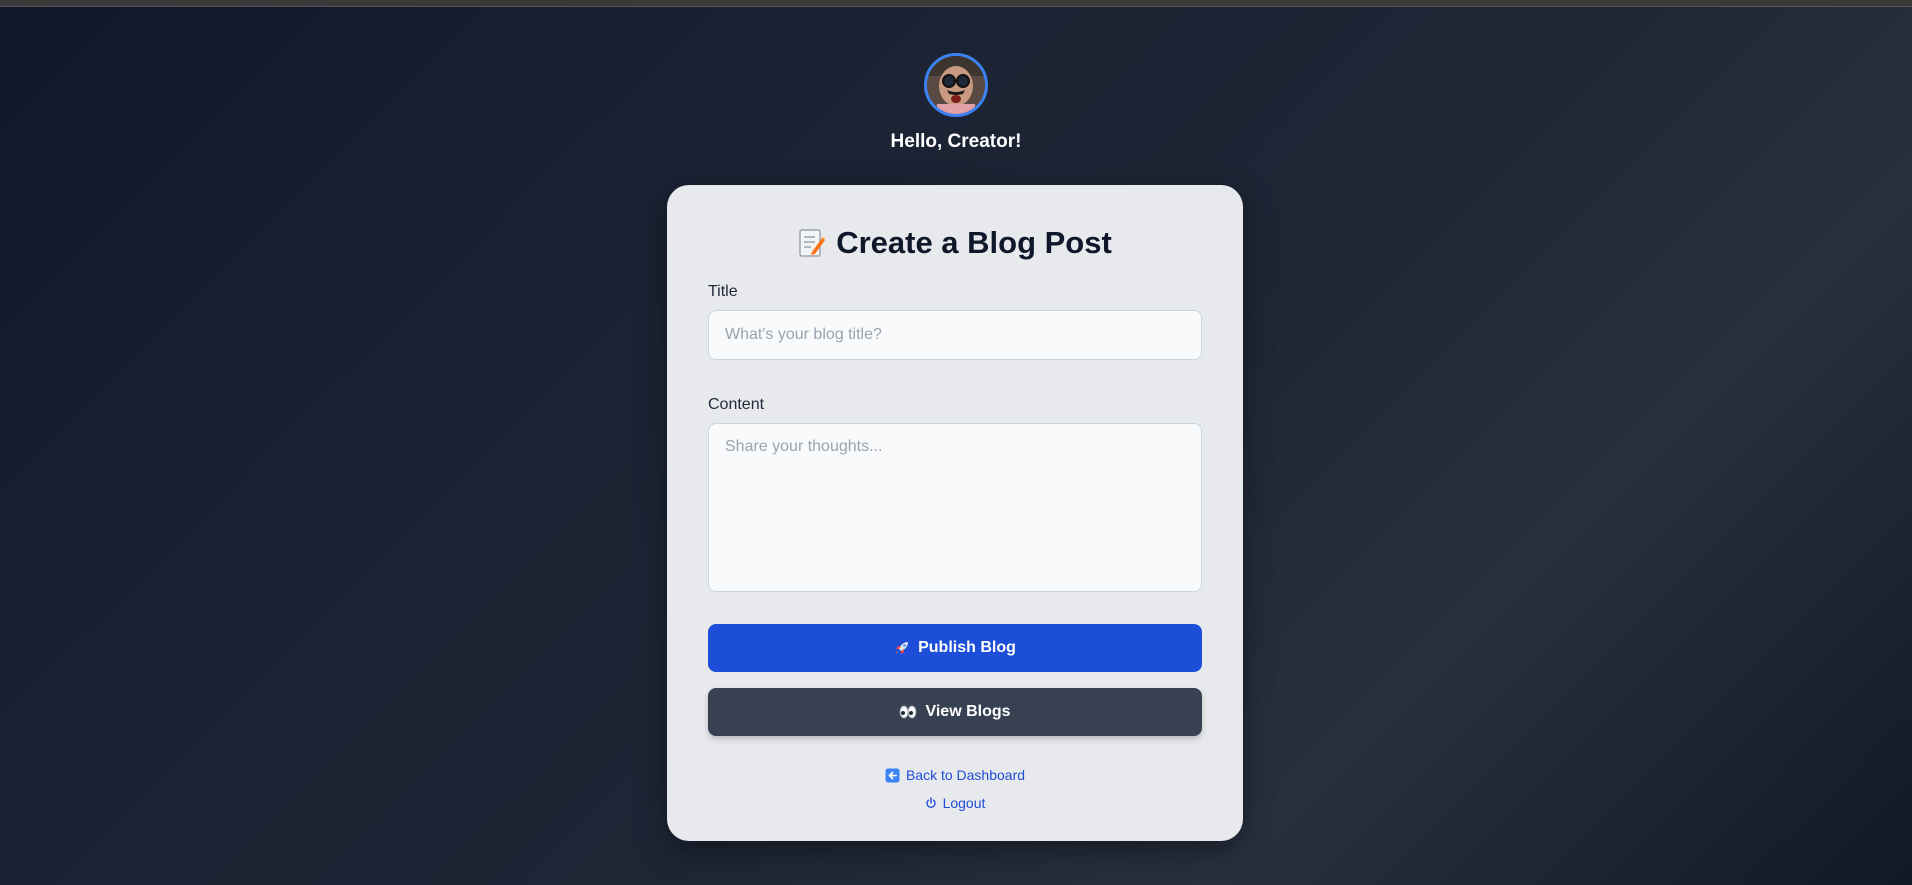 This screenshot has width=1912, height=885. I want to click on avatar, so click(956, 85).